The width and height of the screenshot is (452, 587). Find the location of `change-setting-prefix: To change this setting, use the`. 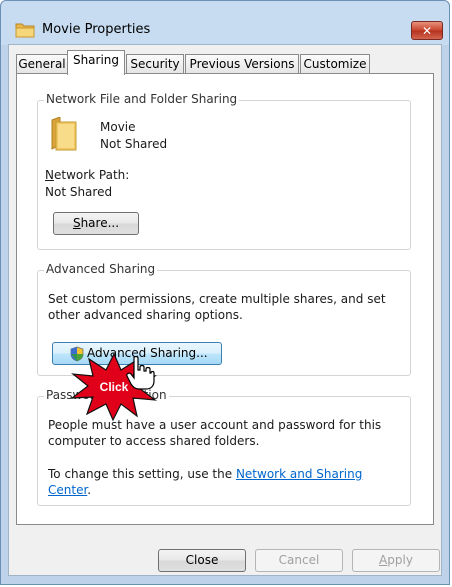

change-setting-prefix: To change this setting, use the is located at coordinates (142, 474).